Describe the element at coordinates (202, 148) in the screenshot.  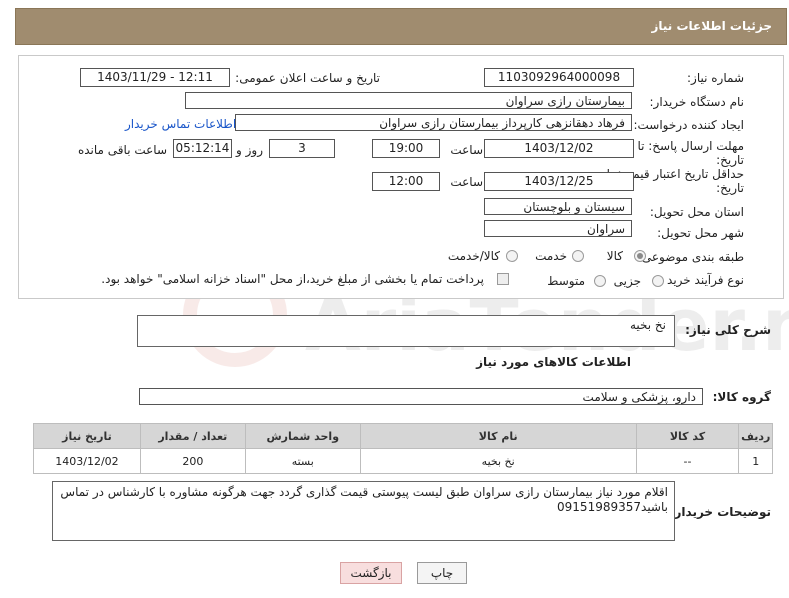
I see `remaining-time-field: 05:12:14` at that location.